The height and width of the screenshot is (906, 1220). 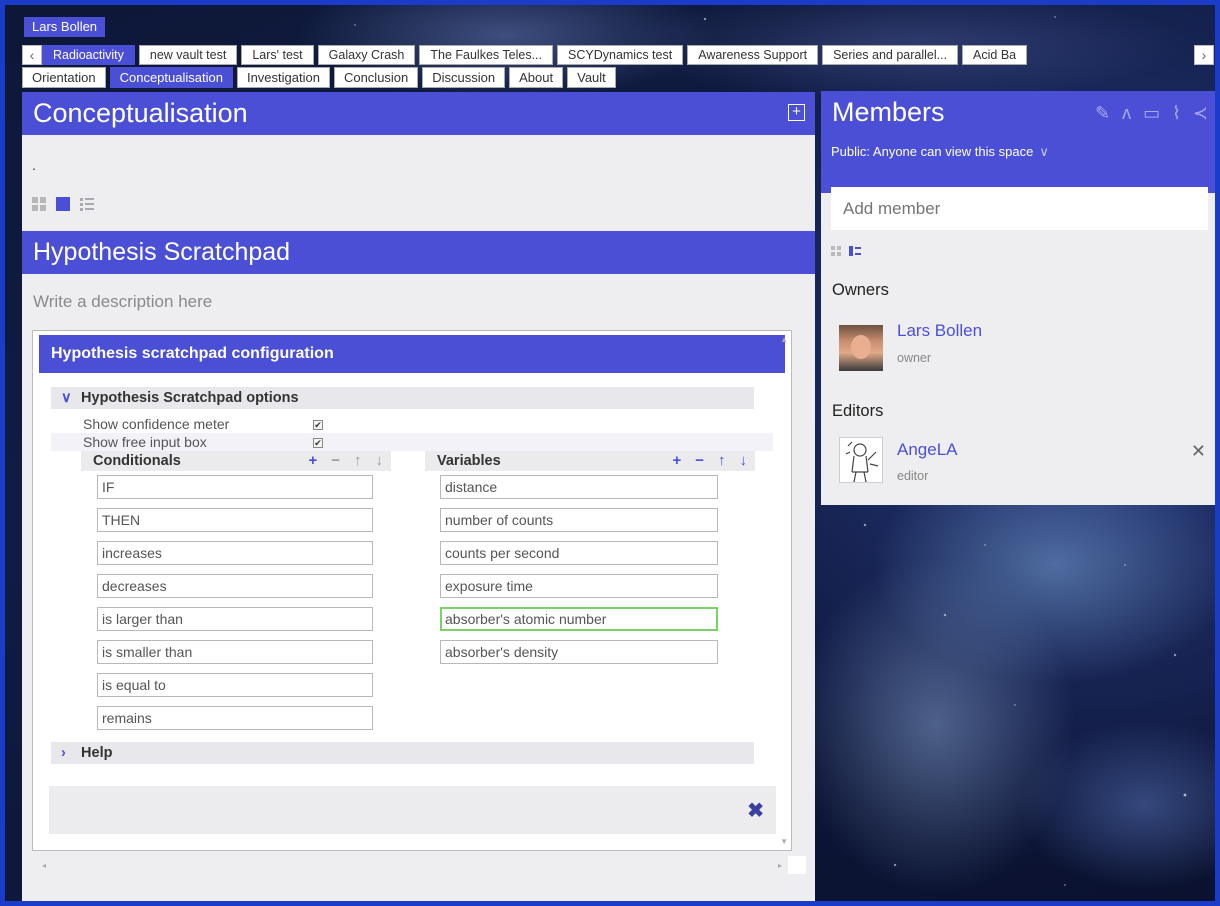 I want to click on option-free-input: Show free input box ✔, so click(x=203, y=442).